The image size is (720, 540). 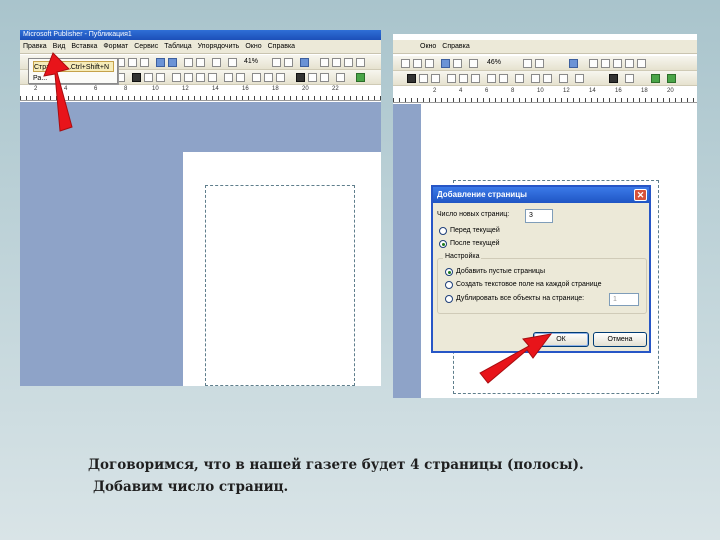 I want to click on caption-line-2: Добавим число страниц., so click(x=191, y=487).